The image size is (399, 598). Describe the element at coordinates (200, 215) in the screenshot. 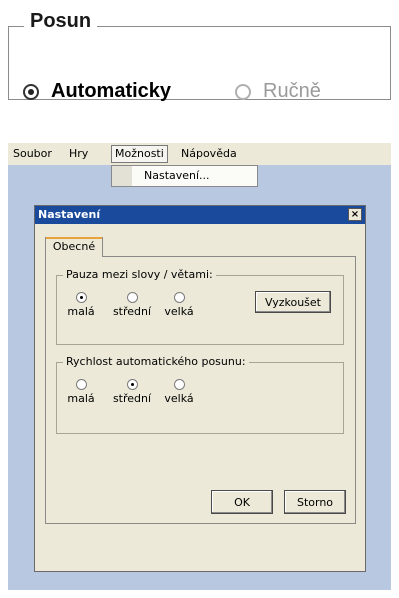

I see `dialog-titlebar: Nastavení ×` at that location.